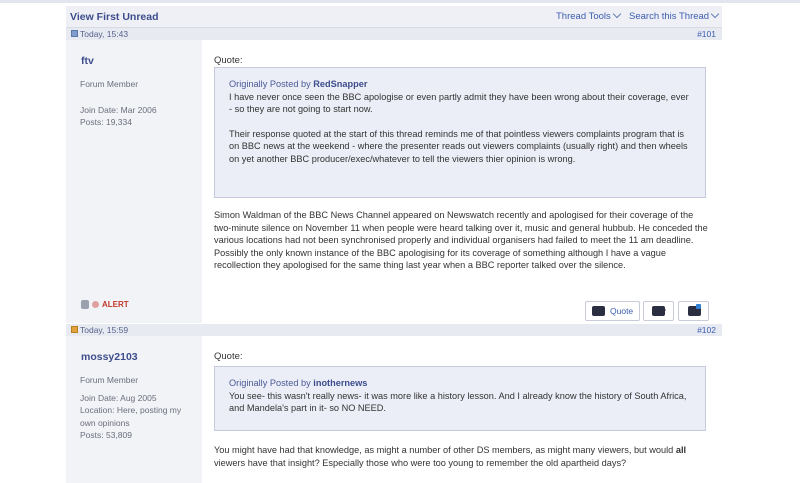 The image size is (800, 483). Describe the element at coordinates (118, 110) in the screenshot. I see `user-join-date: Join Date: Mar 2006` at that location.